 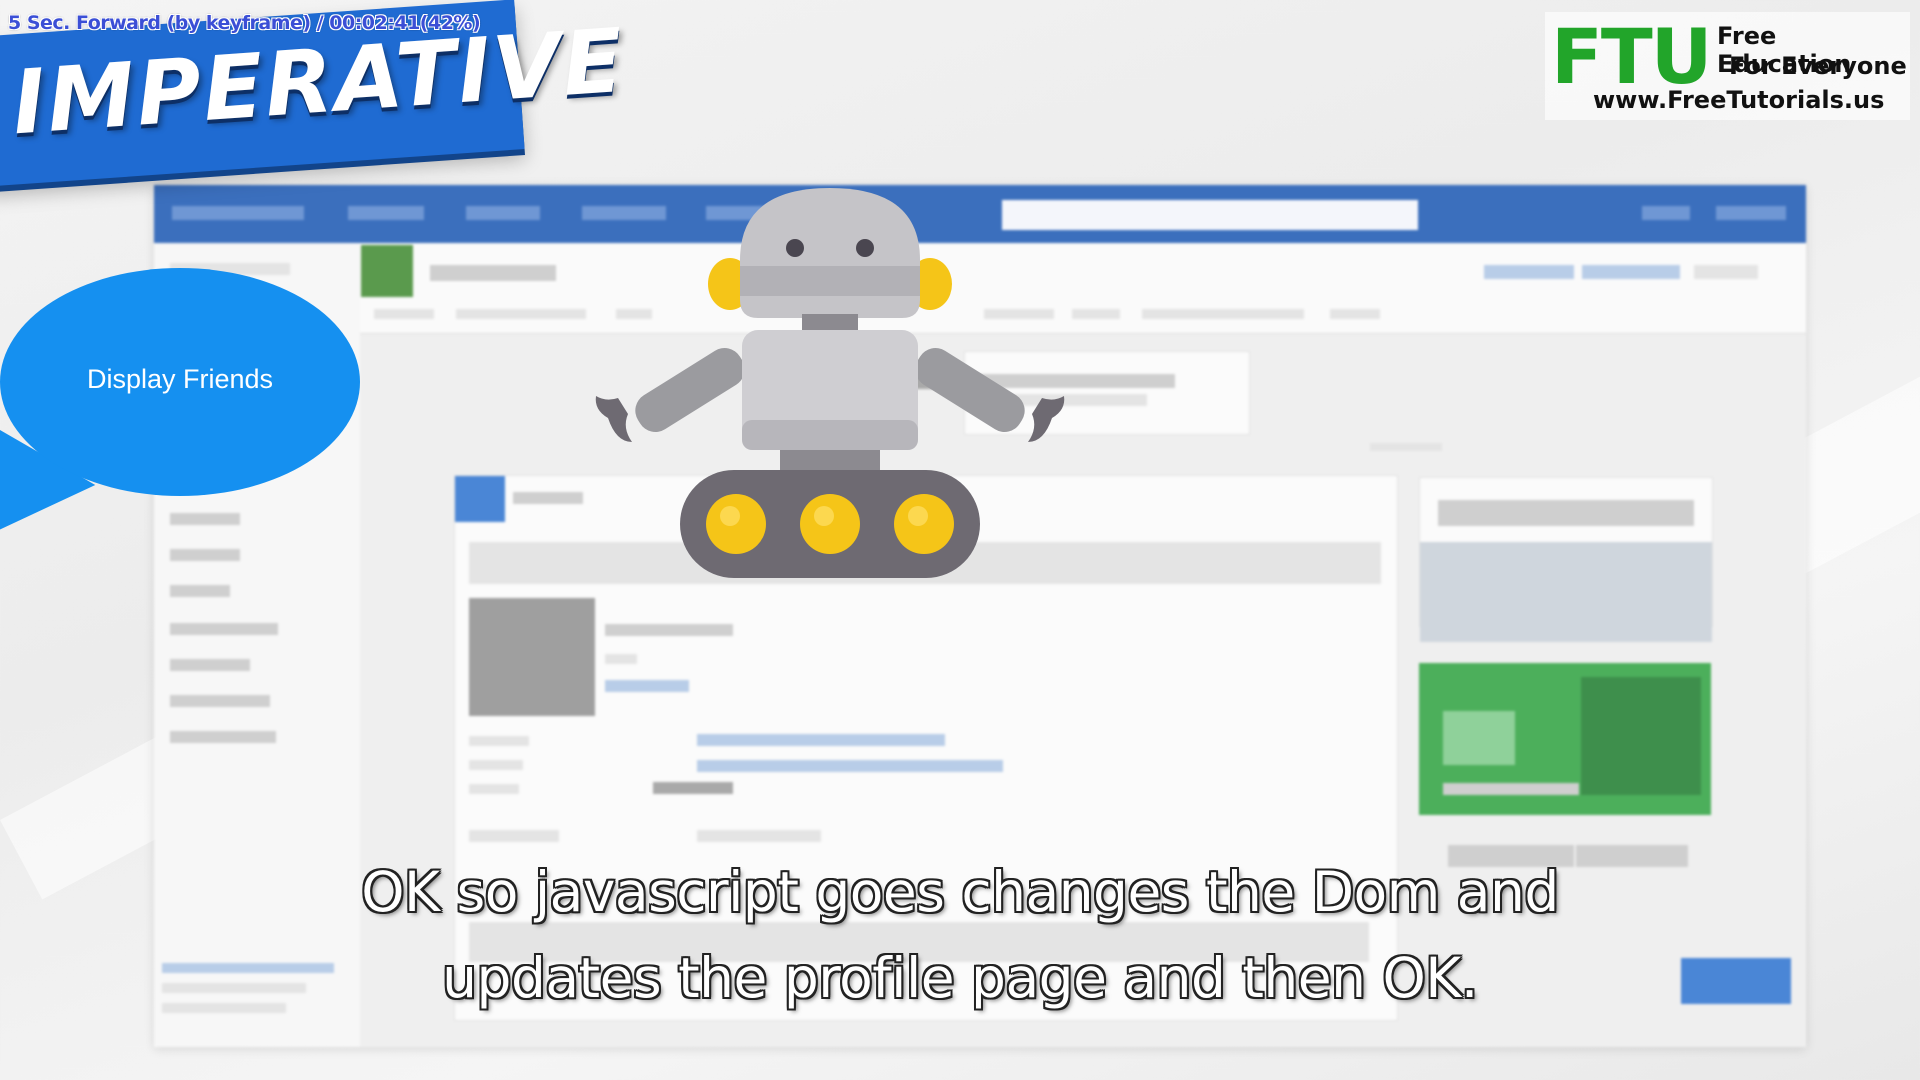 What do you see at coordinates (647, 686) in the screenshot?
I see `mockup-friend-link` at bounding box center [647, 686].